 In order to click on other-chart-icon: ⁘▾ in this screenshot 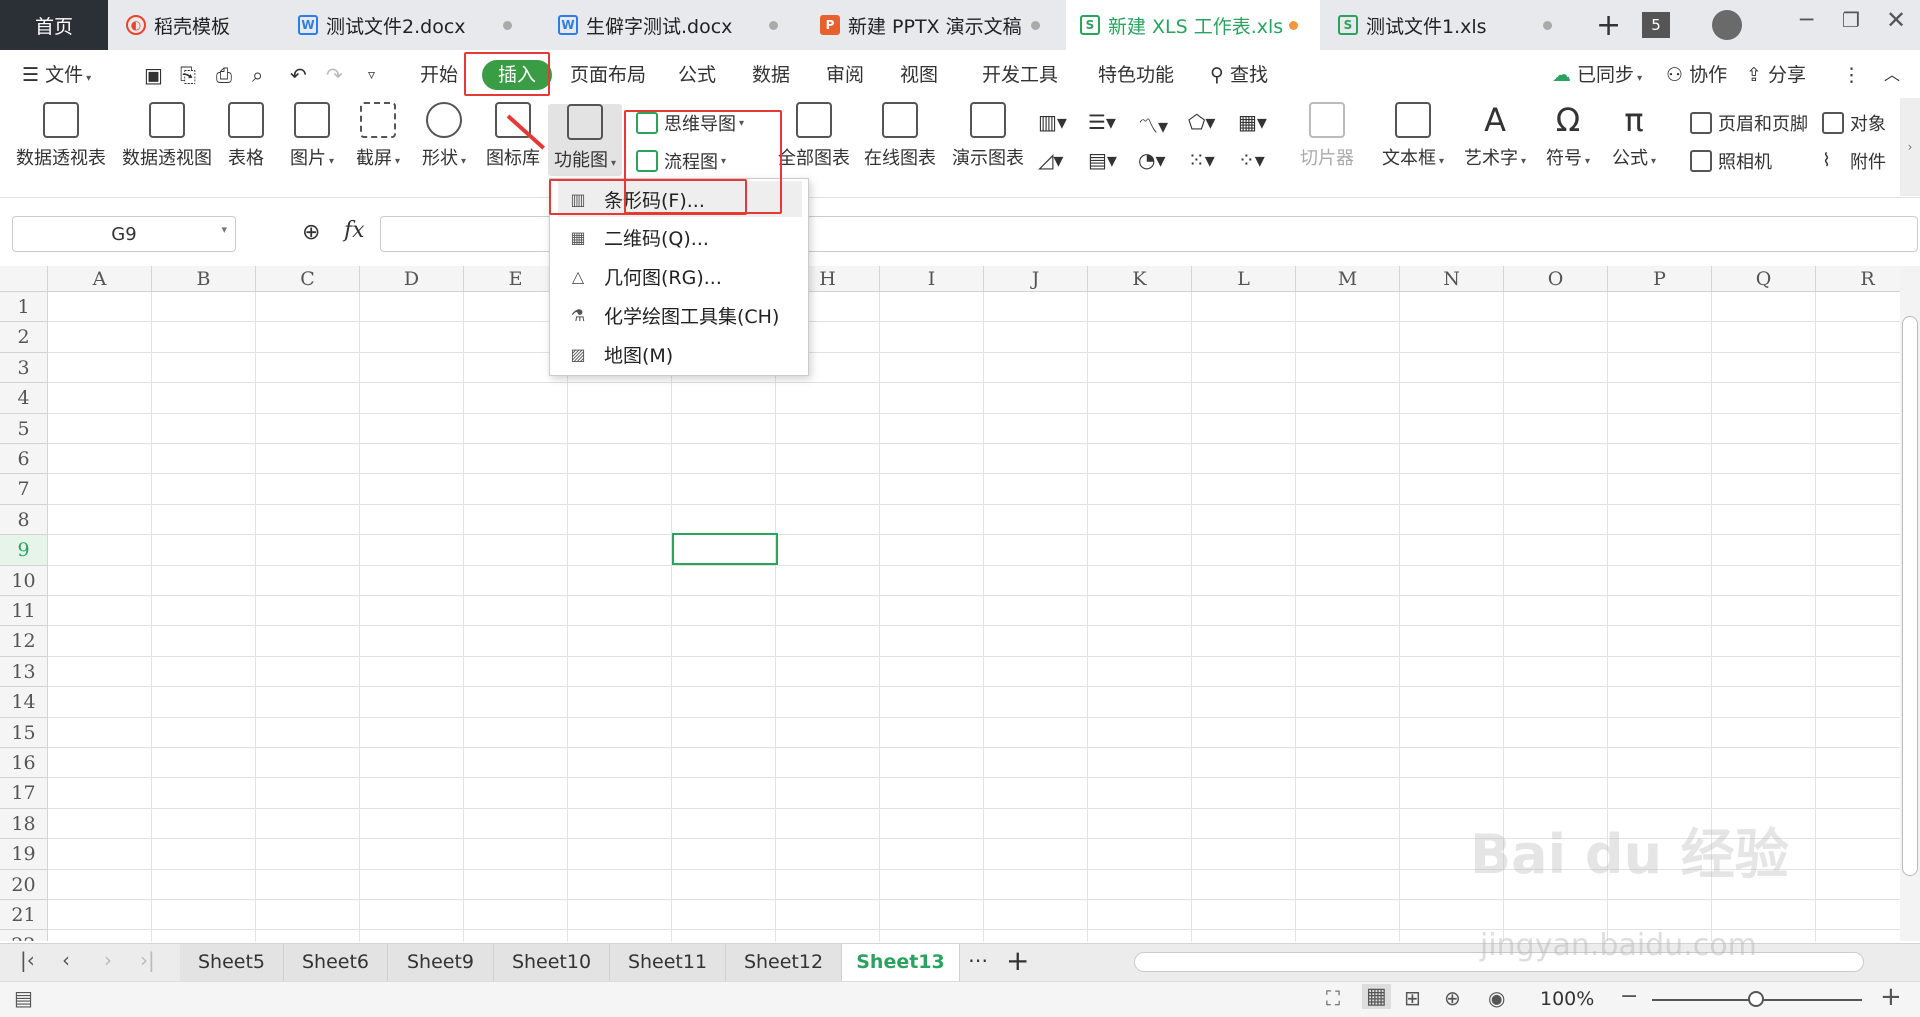, I will do `click(1251, 160)`.